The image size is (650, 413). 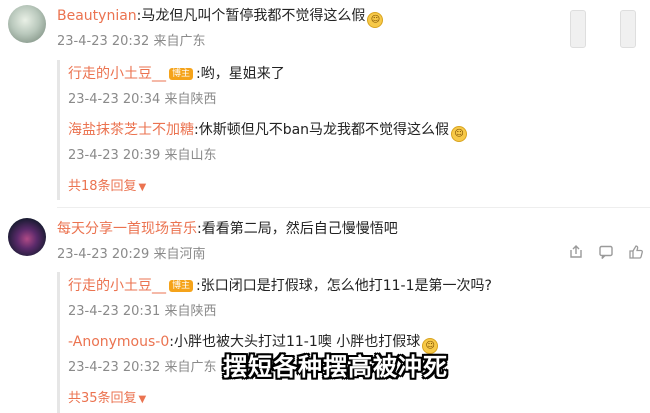 What do you see at coordinates (102, 398) in the screenshot?
I see `expand-replies-label: 共35条回复` at bounding box center [102, 398].